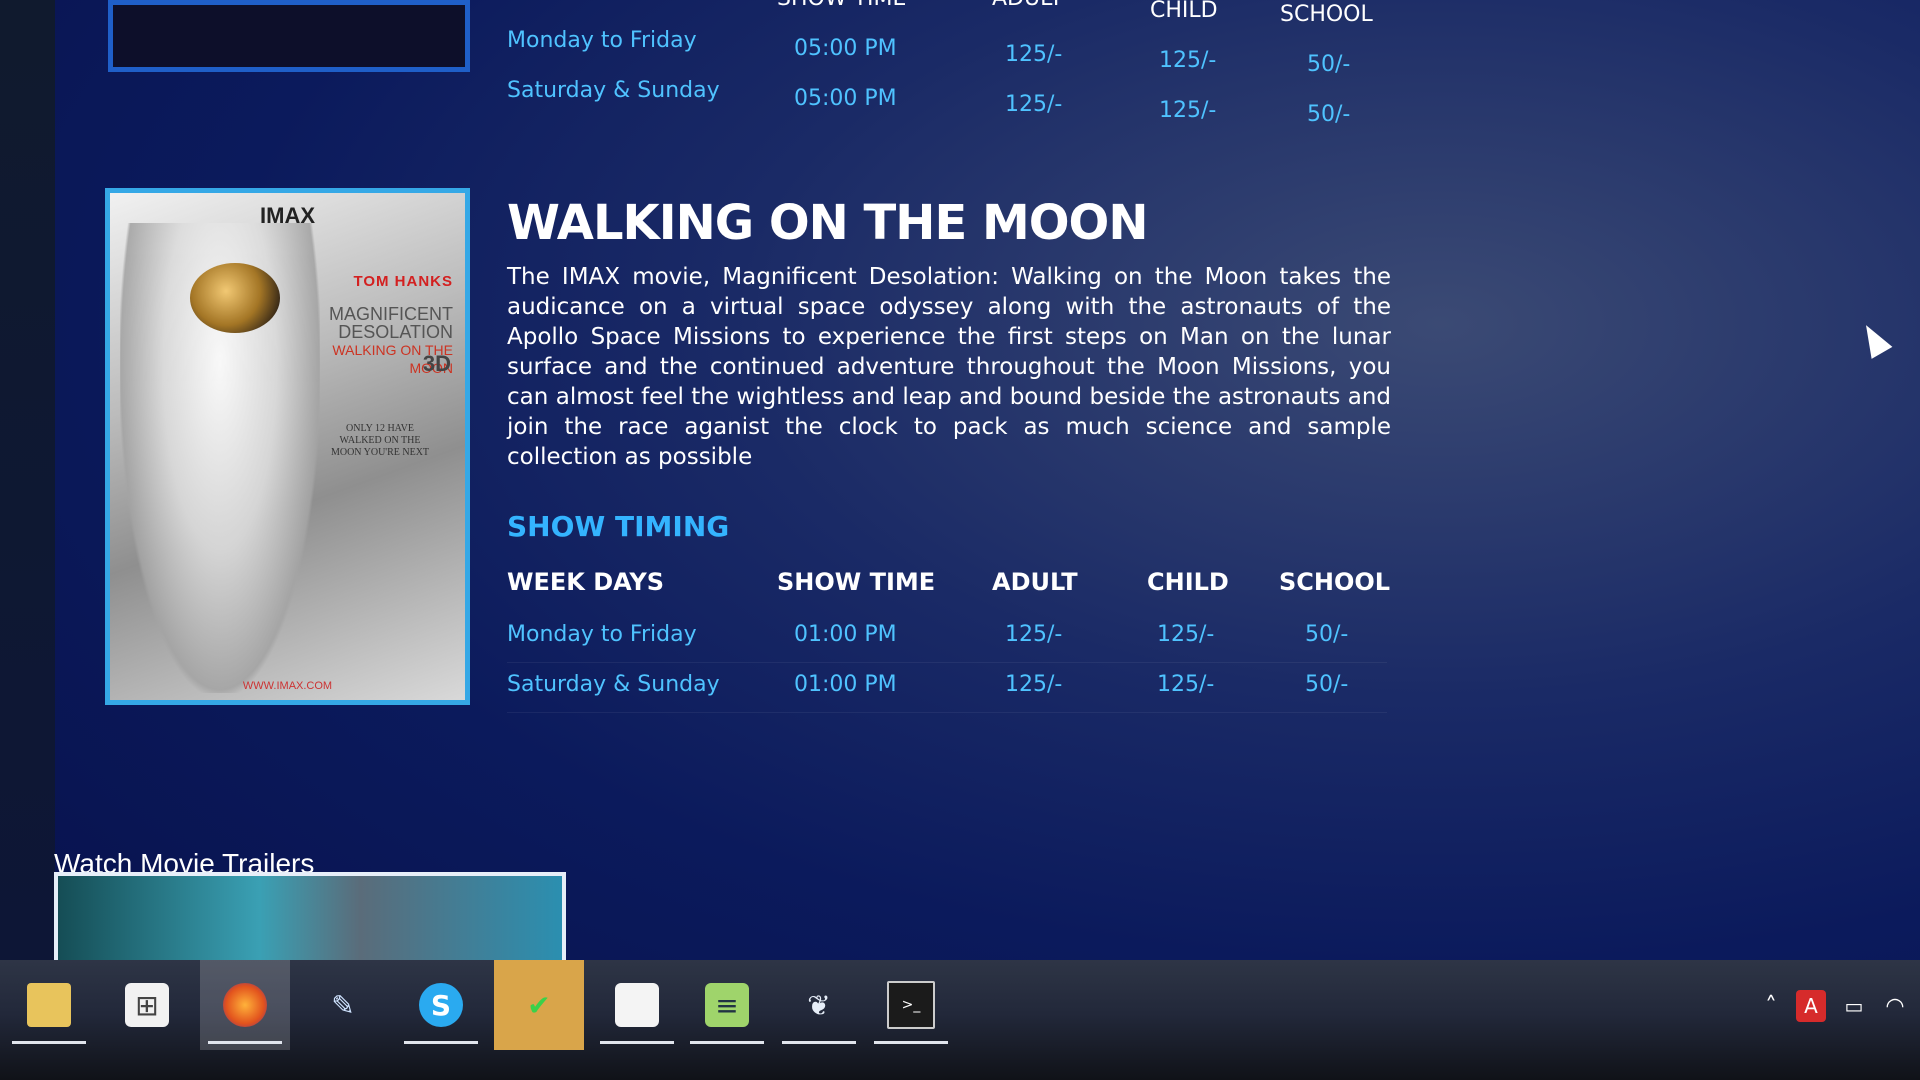  I want to click on sticky-note-icon, so click(637, 1005).